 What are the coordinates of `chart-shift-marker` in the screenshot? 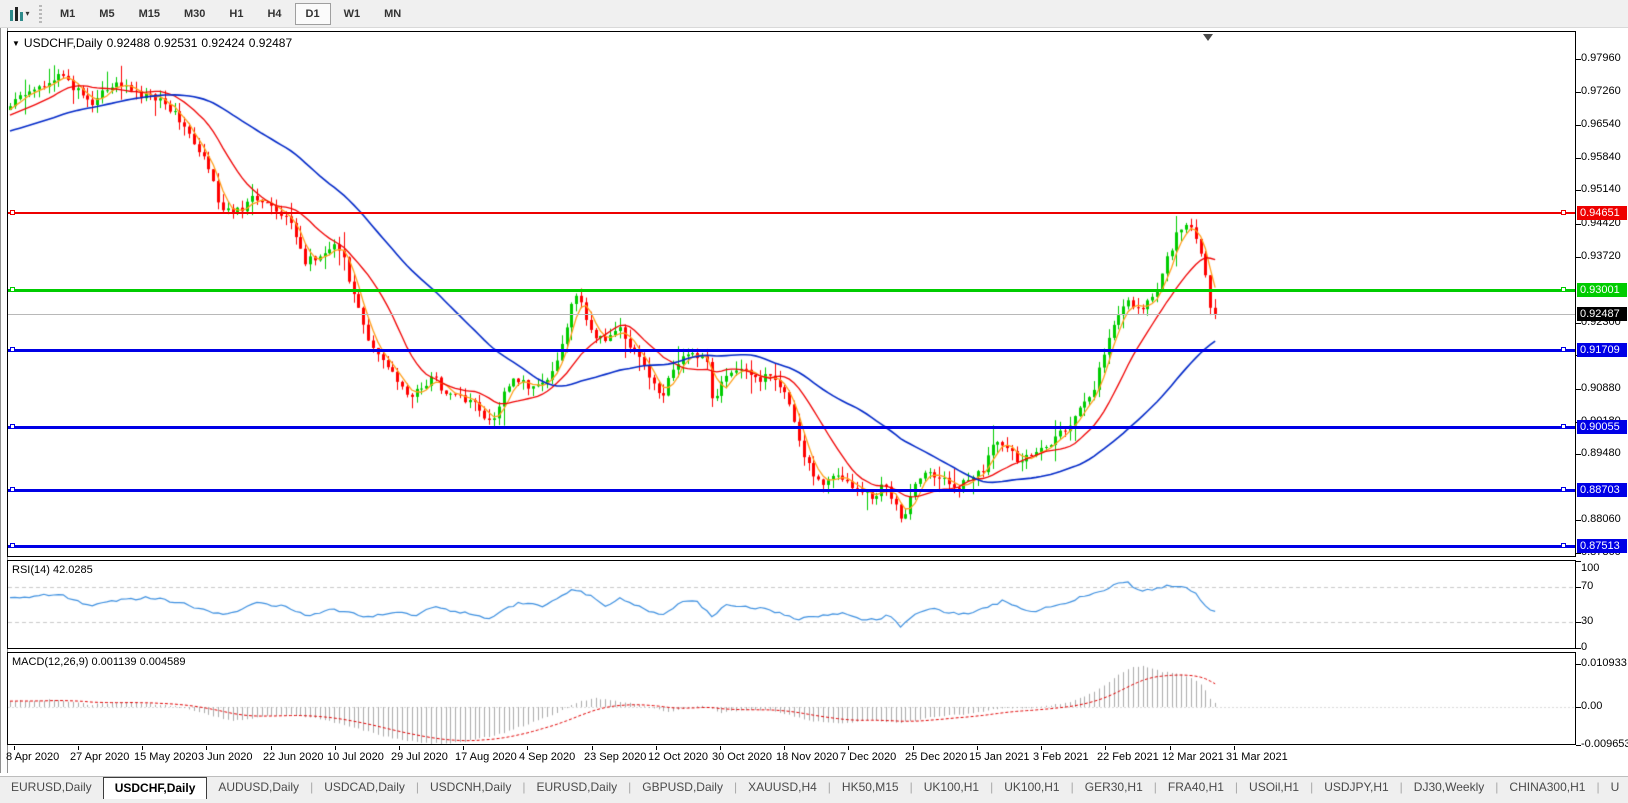 It's located at (1208, 37).